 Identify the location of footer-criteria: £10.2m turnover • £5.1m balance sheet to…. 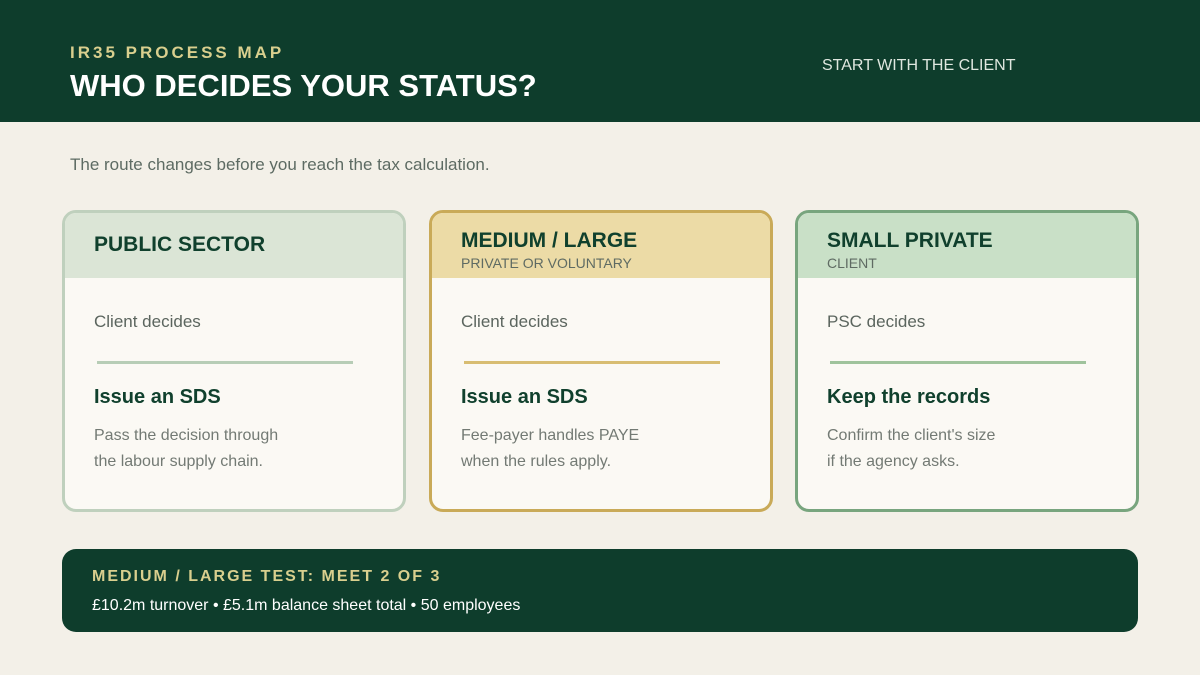
(306, 605).